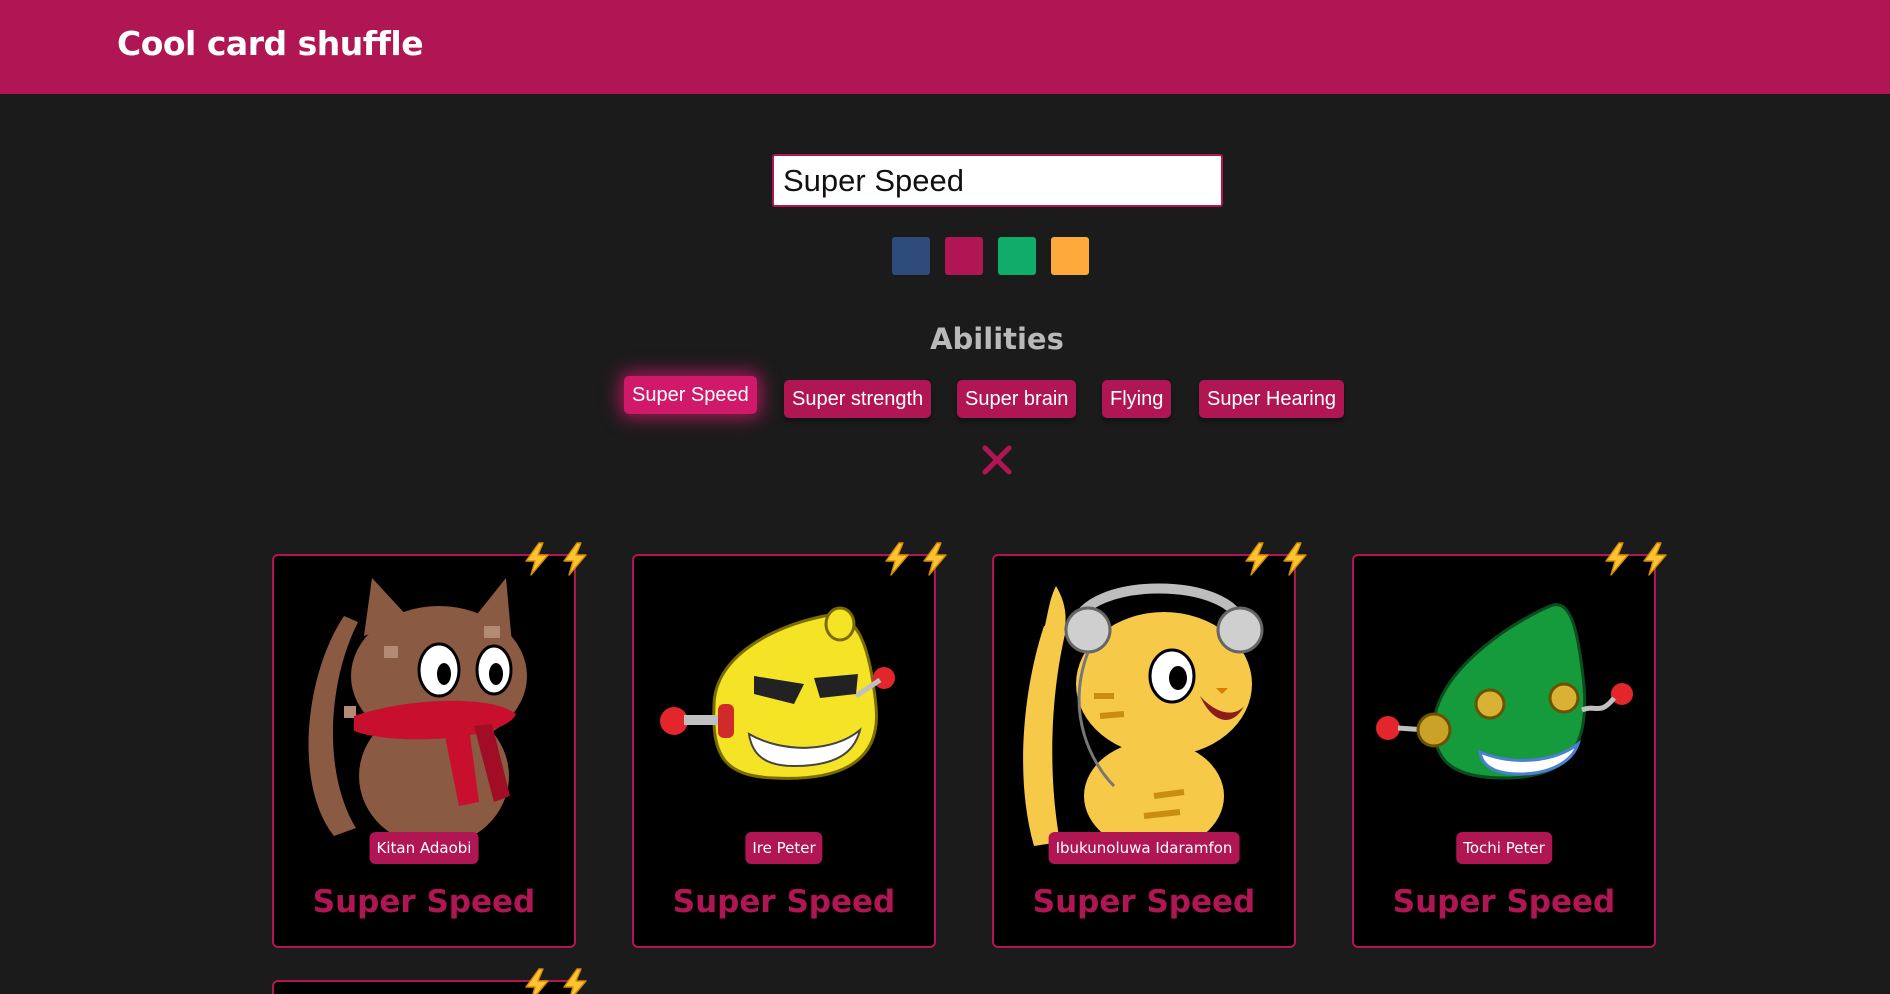  Describe the element at coordinates (424, 848) in the screenshot. I see `card-name-tag: Kitan Adaobi` at that location.